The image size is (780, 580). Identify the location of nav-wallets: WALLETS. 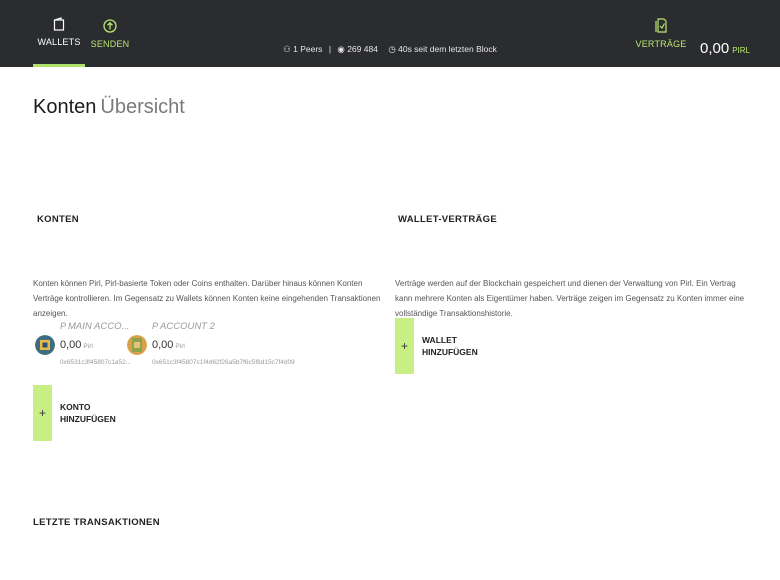
(59, 33).